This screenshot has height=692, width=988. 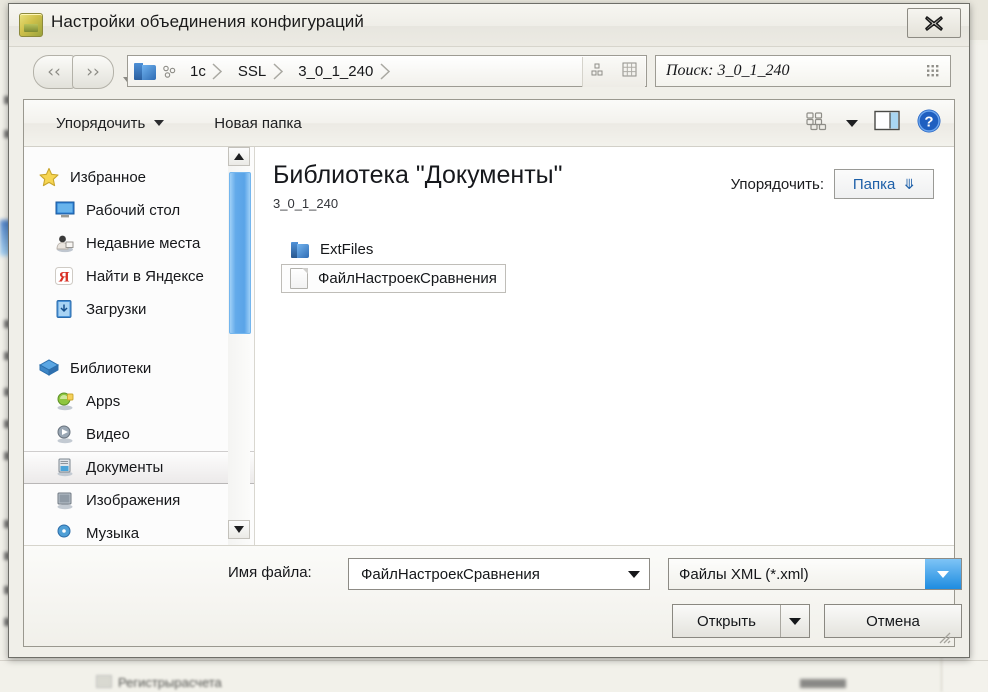 What do you see at coordinates (65, 210) in the screenshot?
I see `desktop-icon` at bounding box center [65, 210].